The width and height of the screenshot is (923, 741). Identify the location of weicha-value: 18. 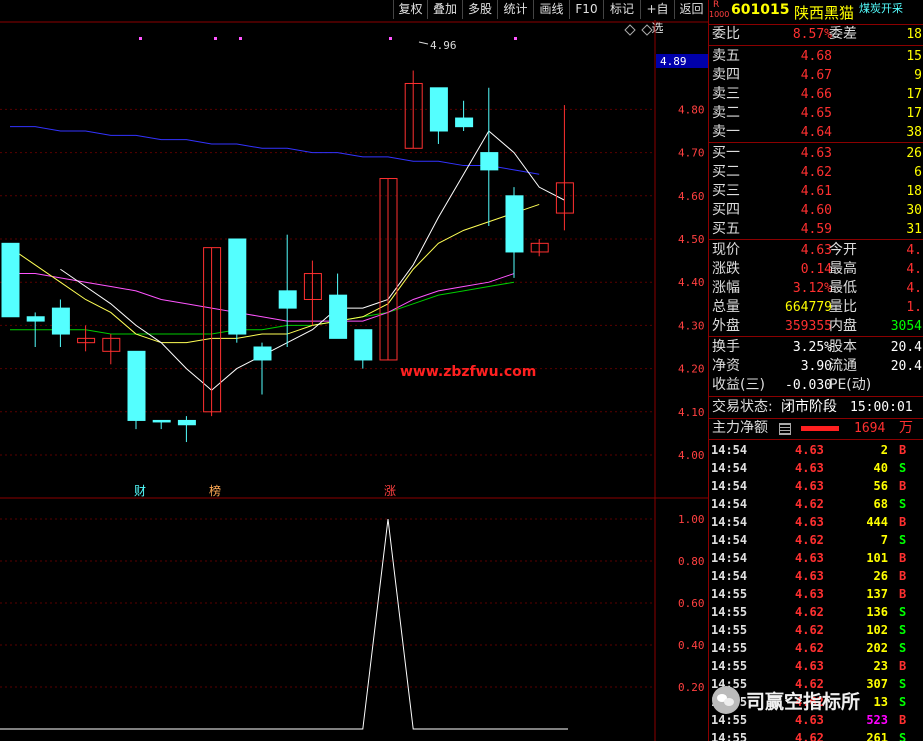
(914, 34).